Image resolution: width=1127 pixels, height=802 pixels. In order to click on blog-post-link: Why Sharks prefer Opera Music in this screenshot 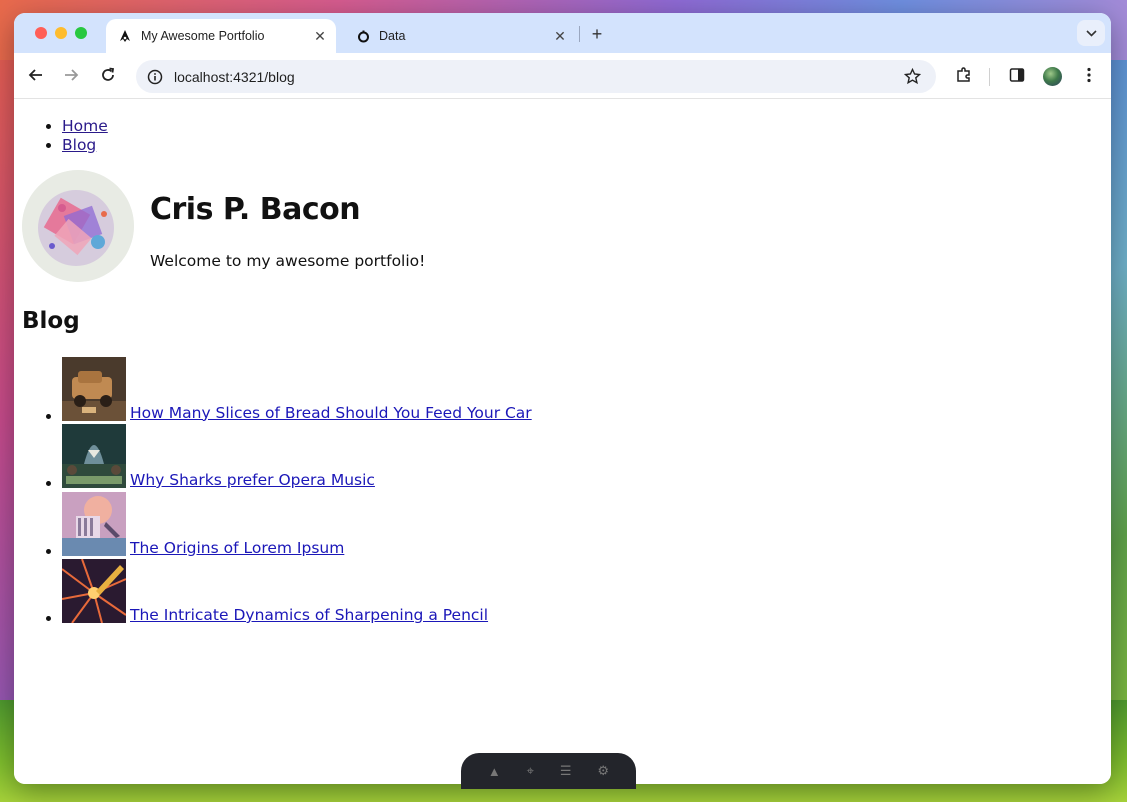, I will do `click(297, 455)`.